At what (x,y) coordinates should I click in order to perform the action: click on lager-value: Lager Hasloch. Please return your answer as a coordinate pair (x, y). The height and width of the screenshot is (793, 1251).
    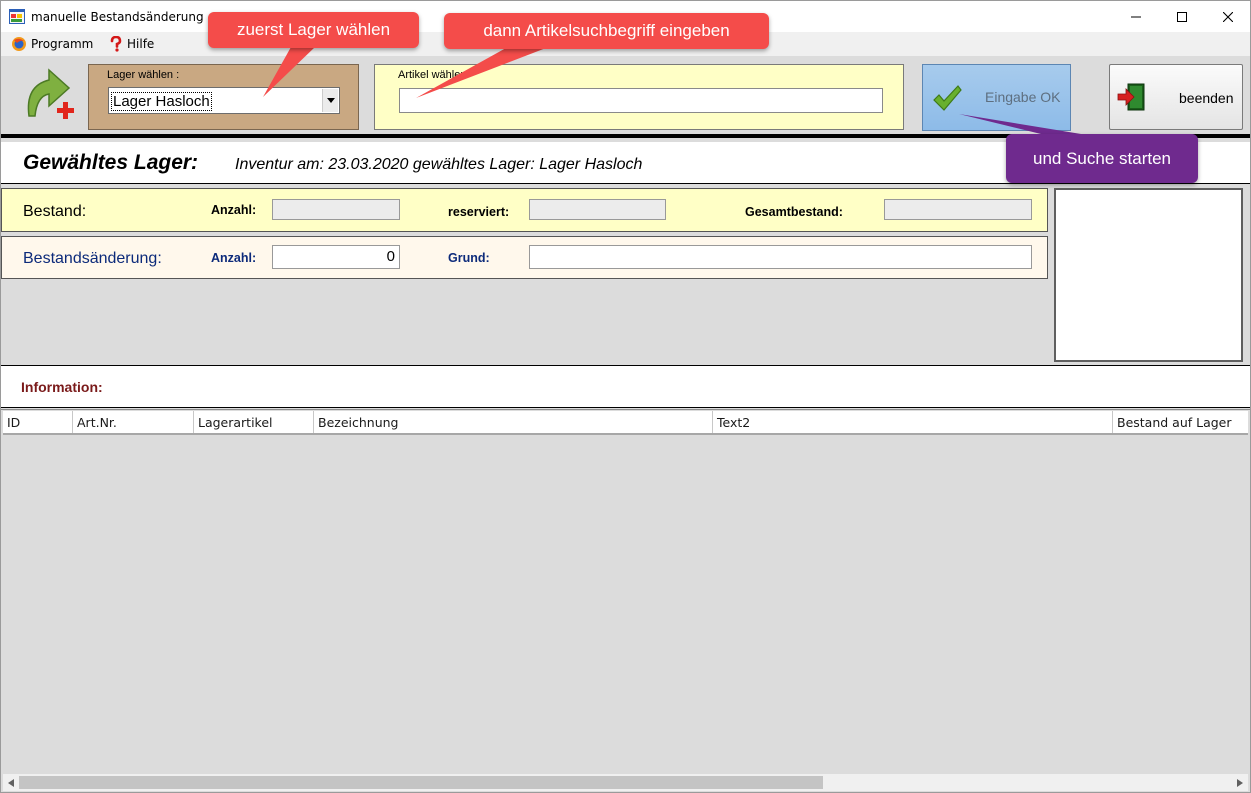
    Looking at the image, I should click on (161, 101).